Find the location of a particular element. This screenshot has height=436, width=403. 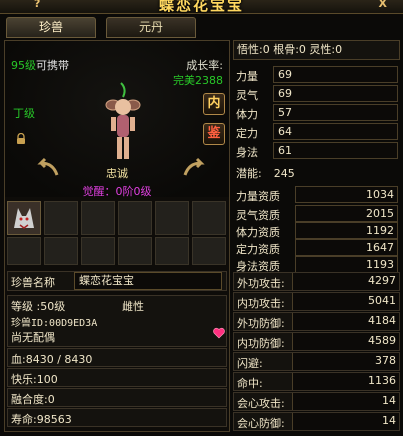

combat-label: 外功攻击: is located at coordinates (261, 283).